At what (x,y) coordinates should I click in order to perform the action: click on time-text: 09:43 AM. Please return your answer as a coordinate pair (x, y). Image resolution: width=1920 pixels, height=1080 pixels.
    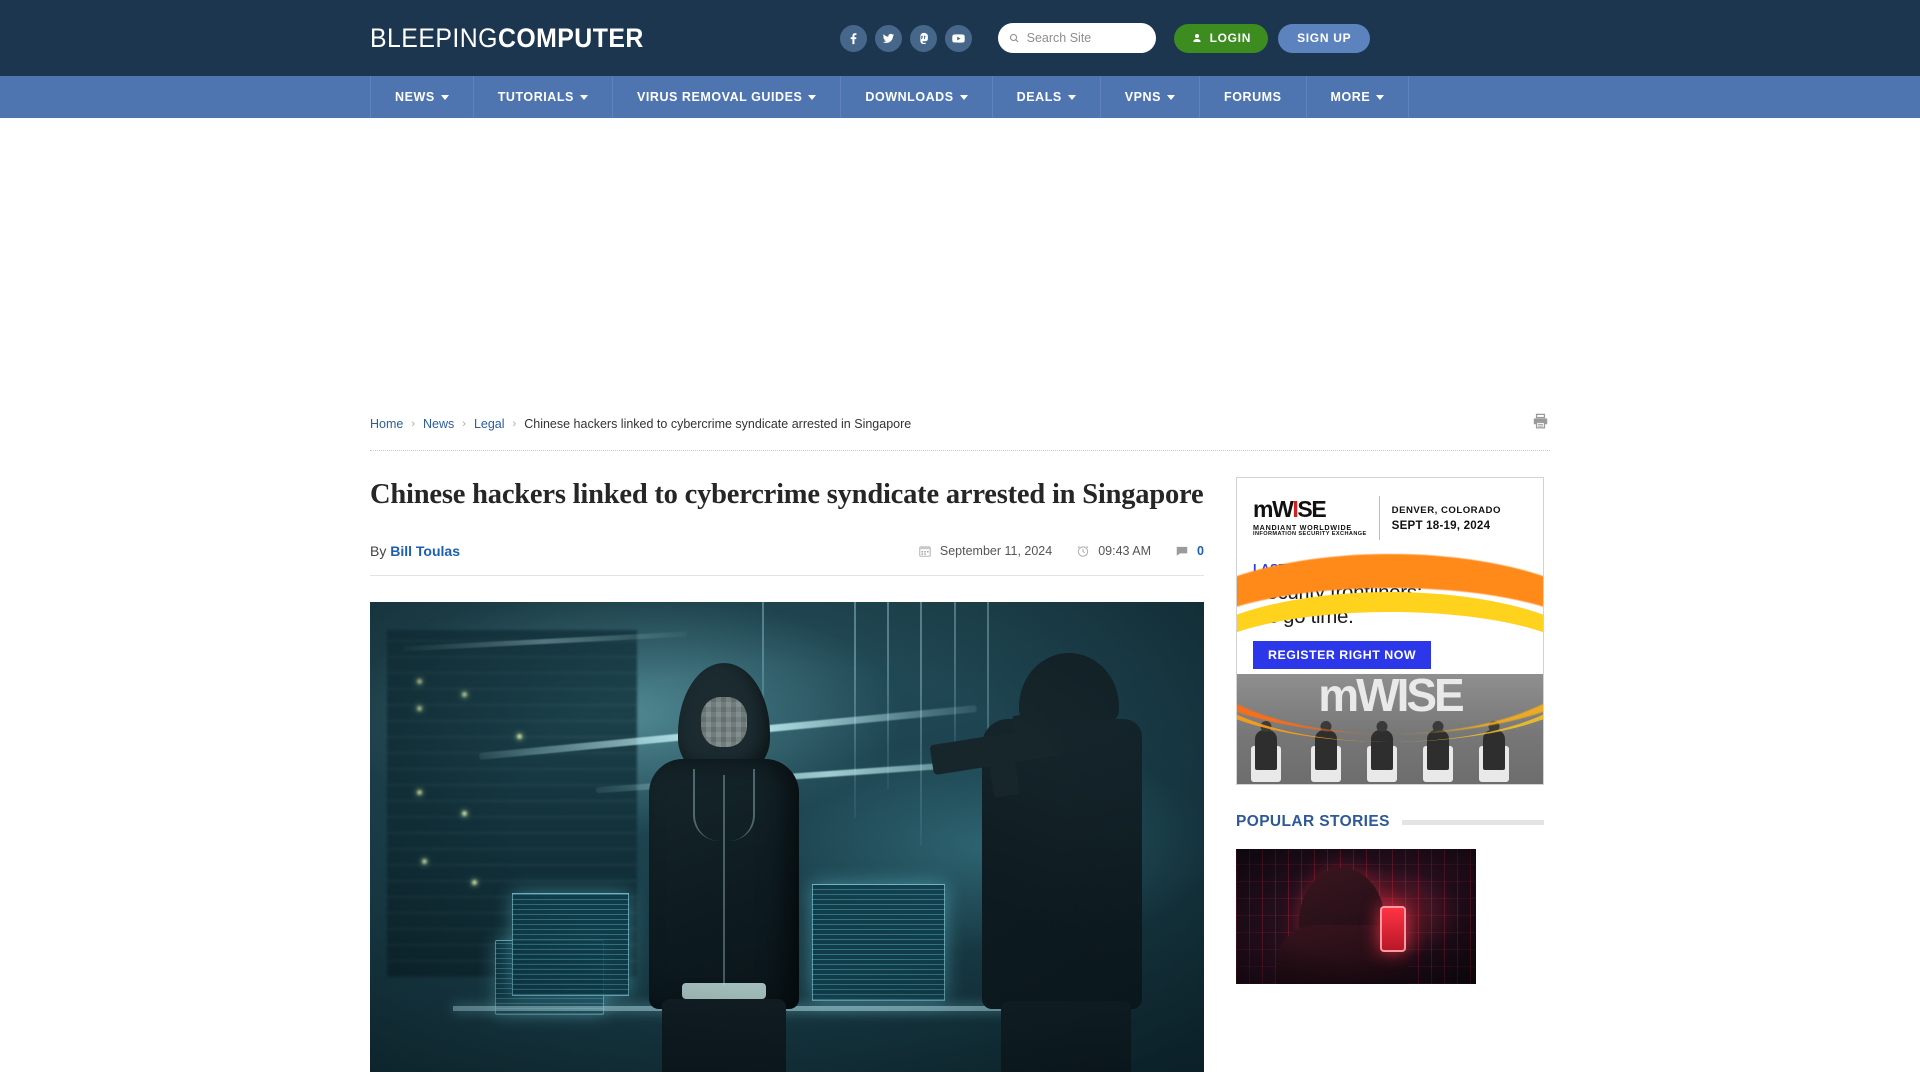
    Looking at the image, I should click on (1125, 550).